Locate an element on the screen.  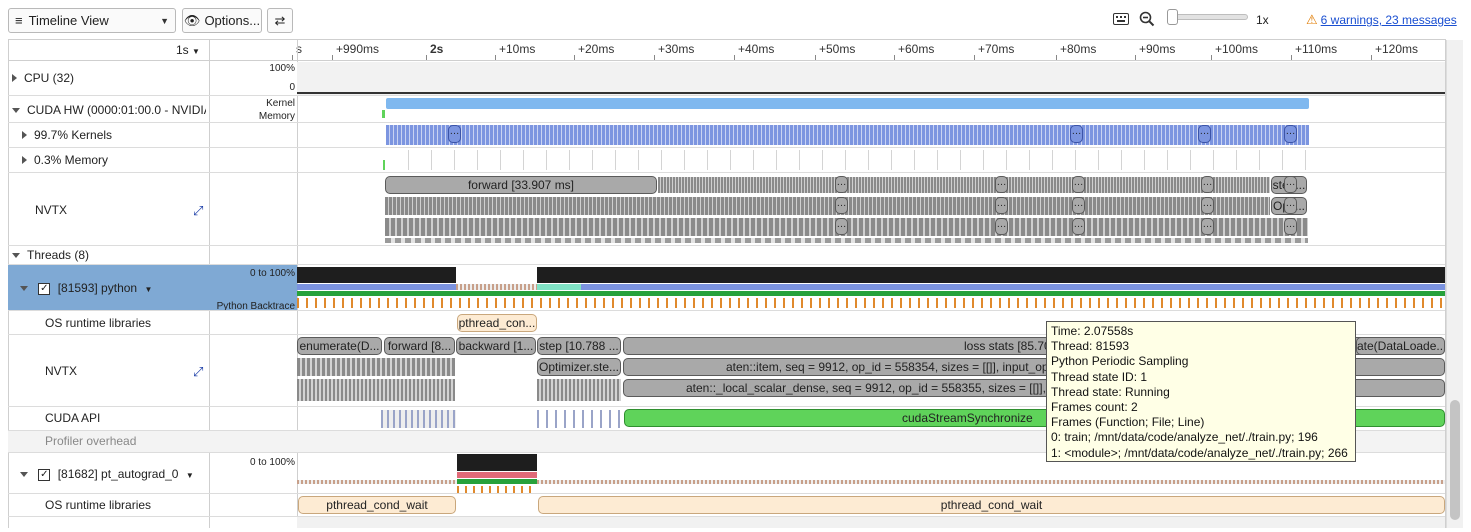
ruler-tick-label: +40ms is located at coordinates (756, 49).